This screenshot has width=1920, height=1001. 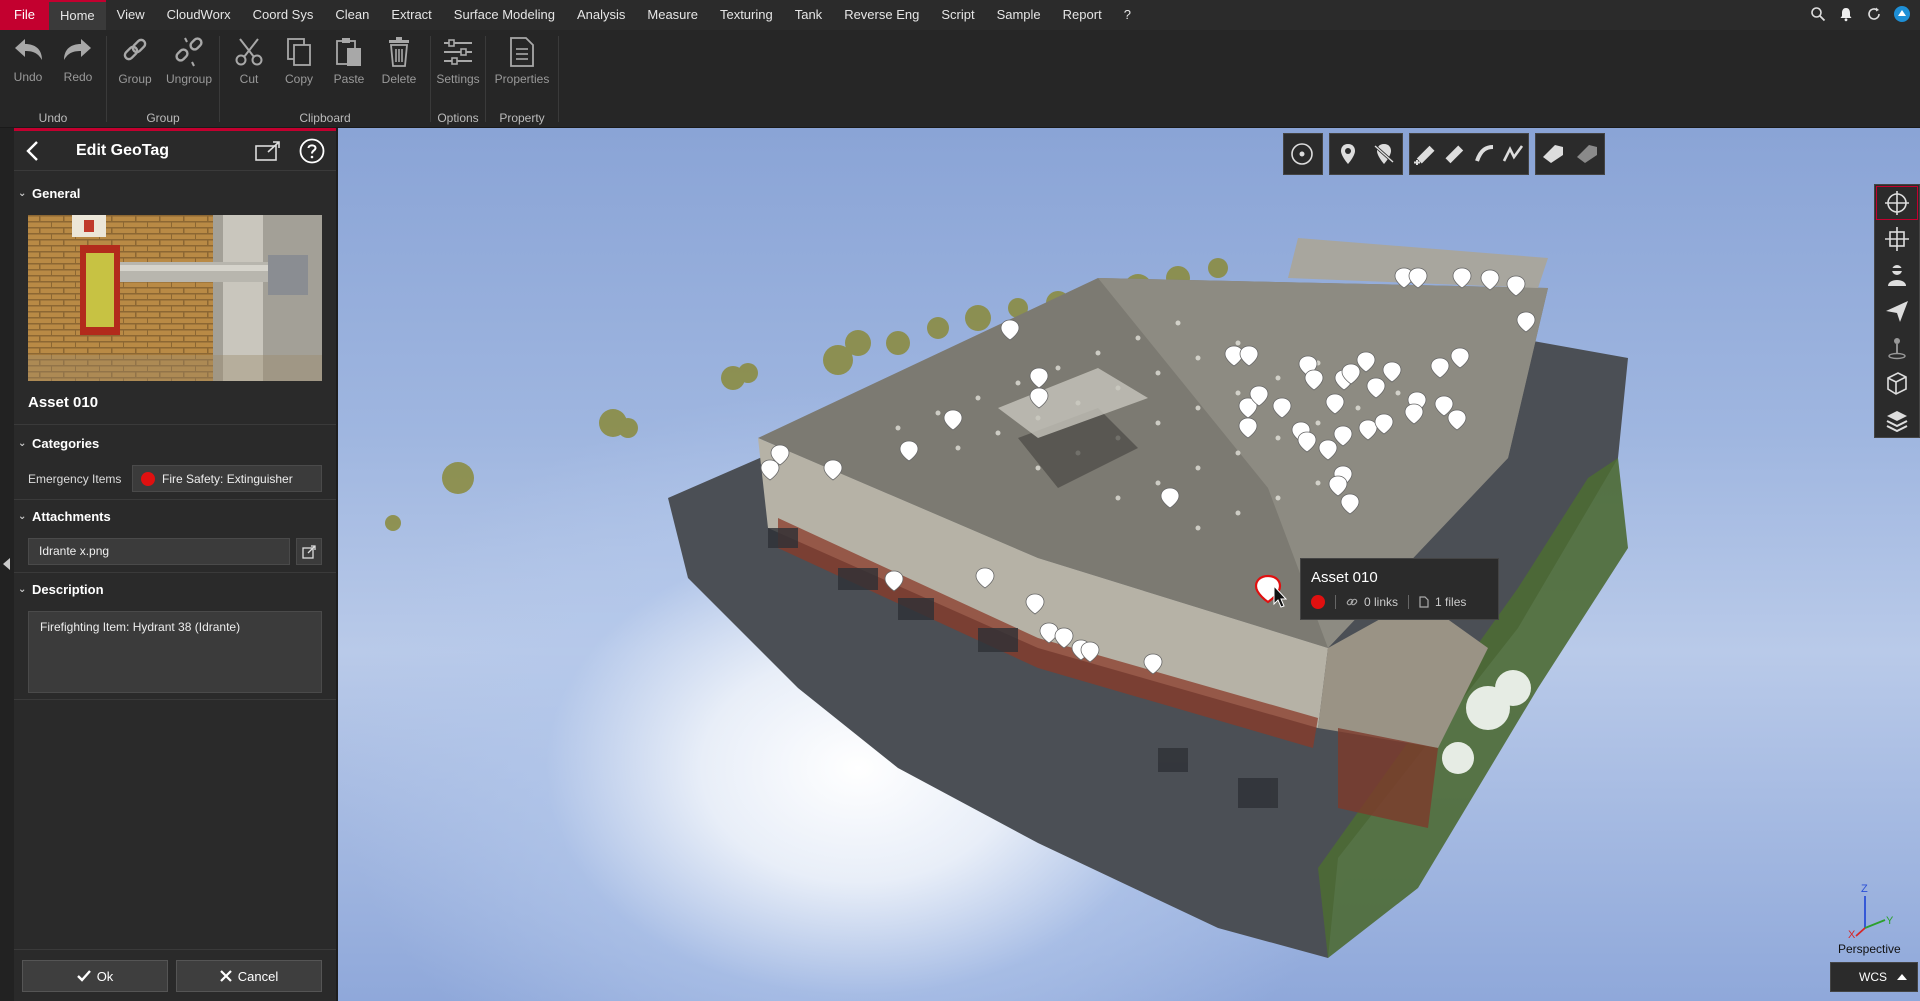 I want to click on annotation-icon, so click(x=1553, y=154).